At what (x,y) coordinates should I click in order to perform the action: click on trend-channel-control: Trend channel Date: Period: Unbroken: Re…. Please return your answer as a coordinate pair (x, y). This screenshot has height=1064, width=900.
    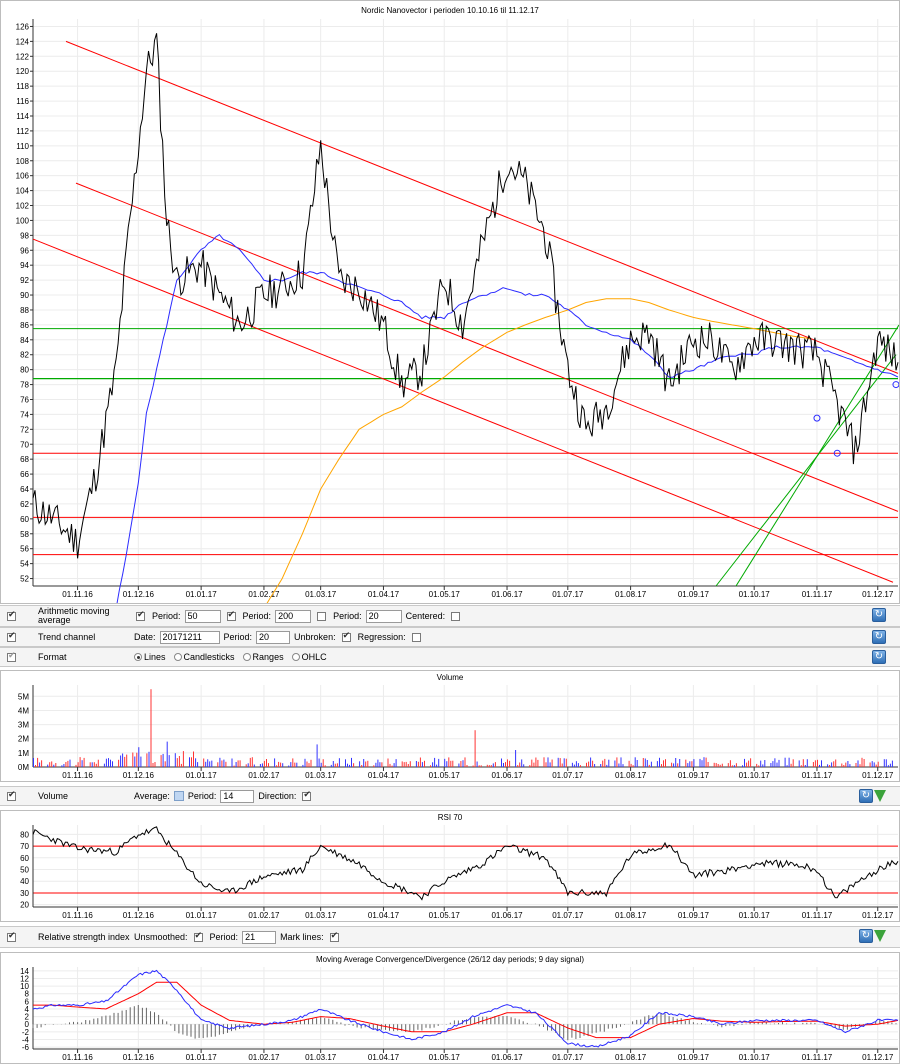
    Looking at the image, I should click on (450, 637).